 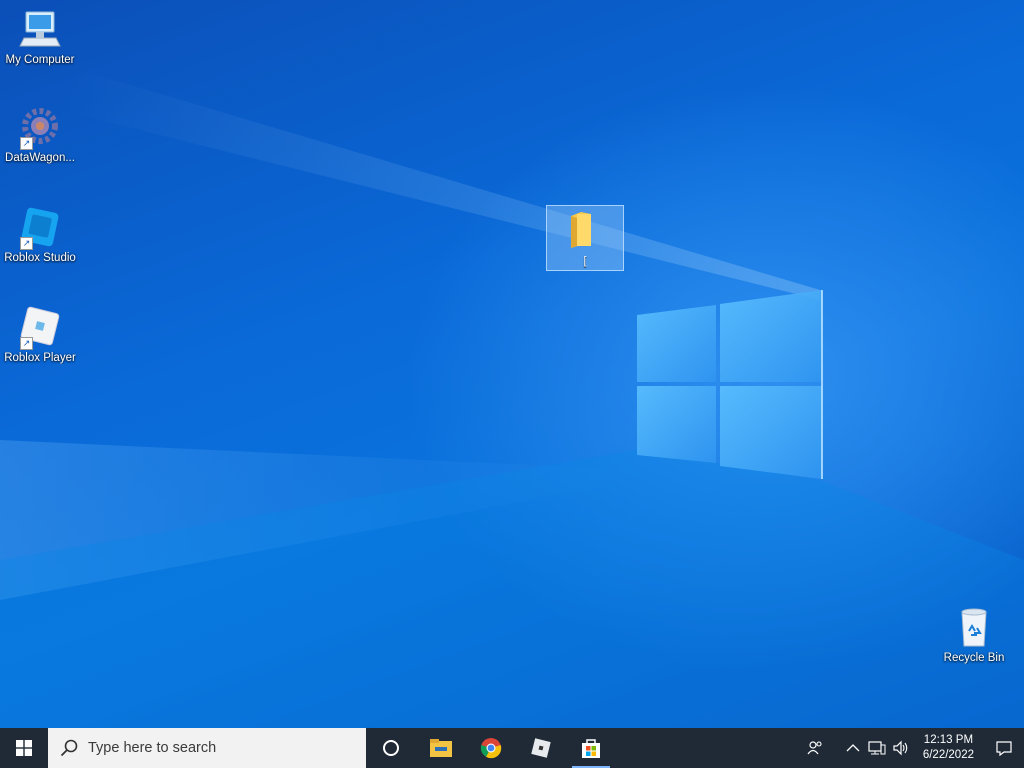 What do you see at coordinates (40, 60) in the screenshot?
I see `desktop-icon-label: My Computer` at bounding box center [40, 60].